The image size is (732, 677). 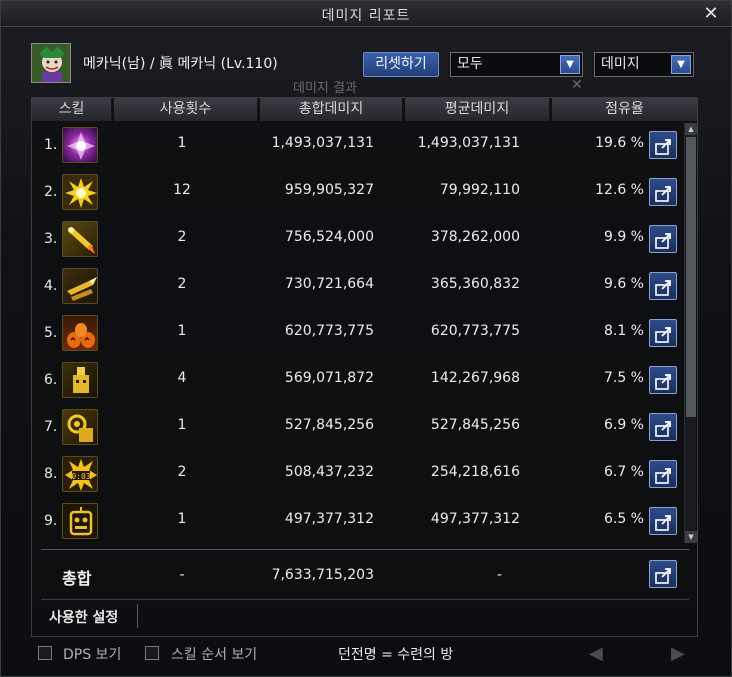 I want to click on type-select: 데미지 ▼, so click(x=644, y=64).